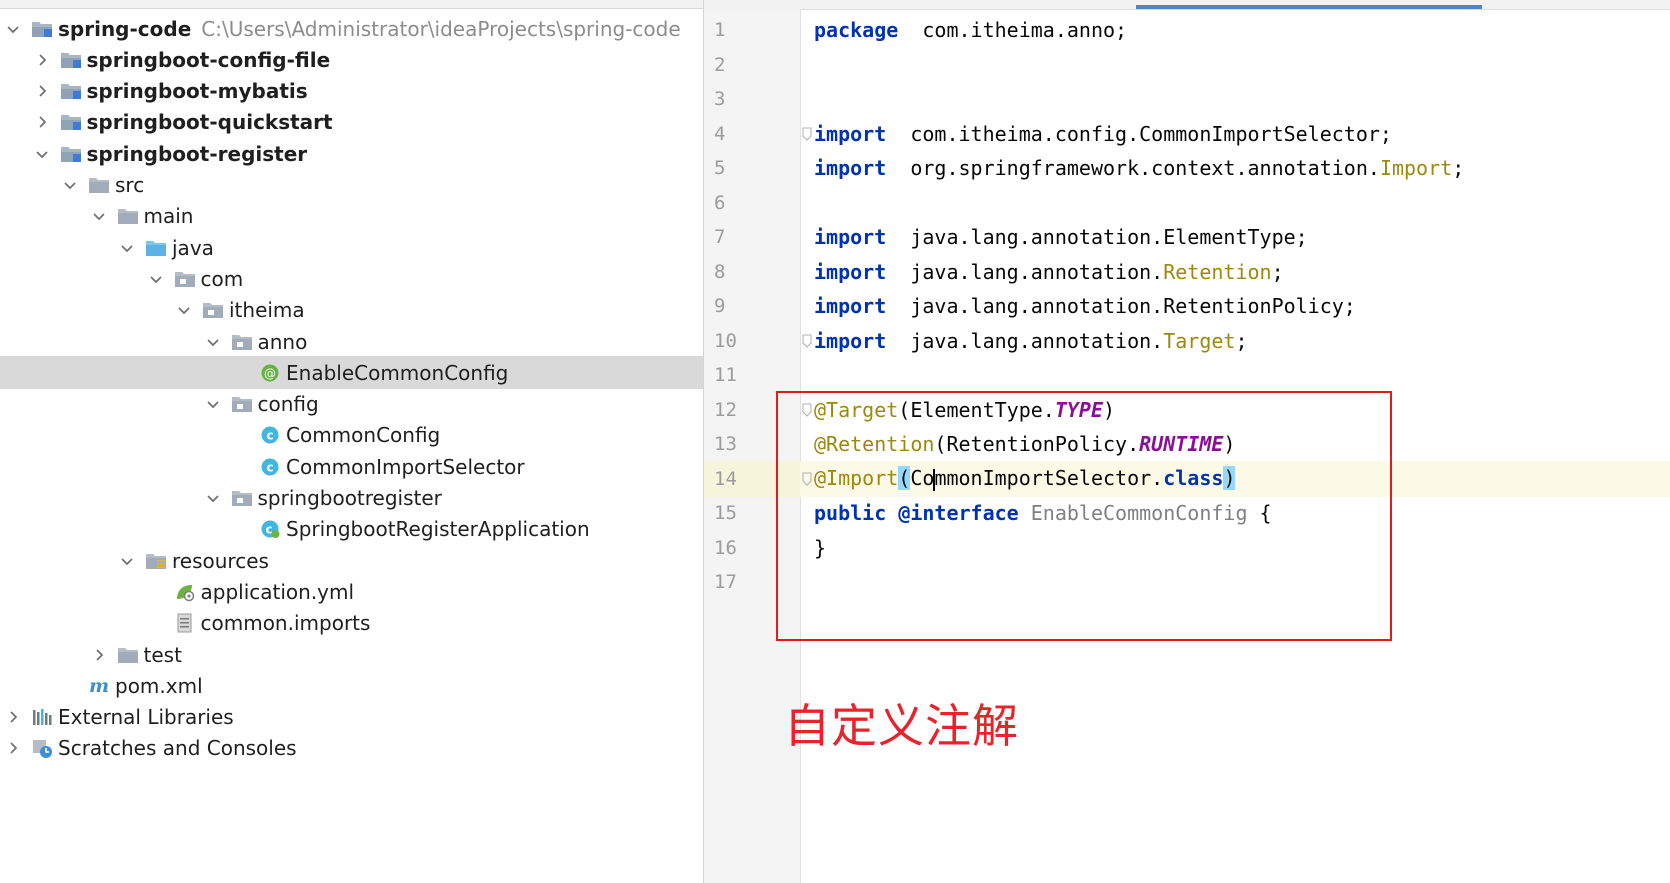  What do you see at coordinates (185, 592) in the screenshot?
I see `yaml-file-icon` at bounding box center [185, 592].